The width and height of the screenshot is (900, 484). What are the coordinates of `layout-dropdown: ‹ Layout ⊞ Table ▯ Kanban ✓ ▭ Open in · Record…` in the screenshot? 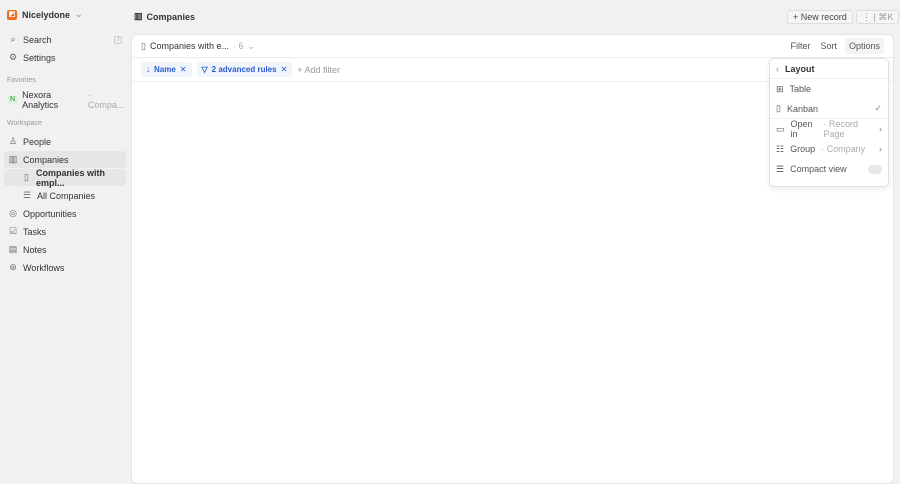 It's located at (829, 122).